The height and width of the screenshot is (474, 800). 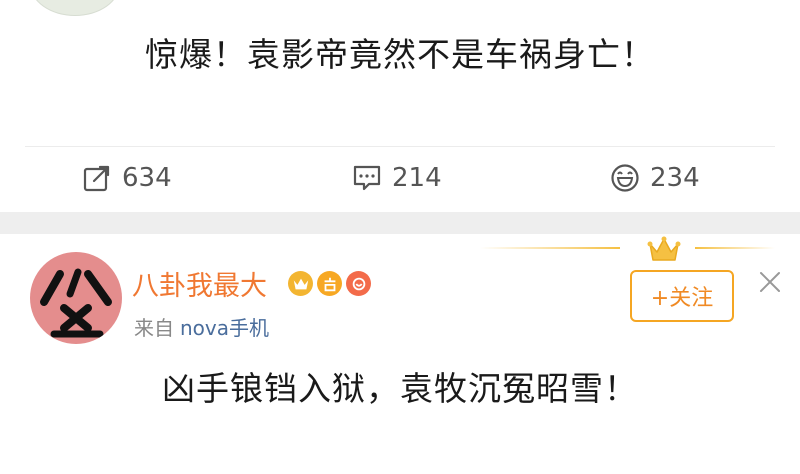 I want to click on like-button: 234, so click(x=655, y=178).